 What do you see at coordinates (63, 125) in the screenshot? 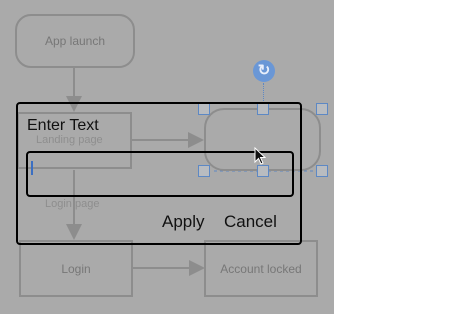
I see `dialog-title: Enter Text` at bounding box center [63, 125].